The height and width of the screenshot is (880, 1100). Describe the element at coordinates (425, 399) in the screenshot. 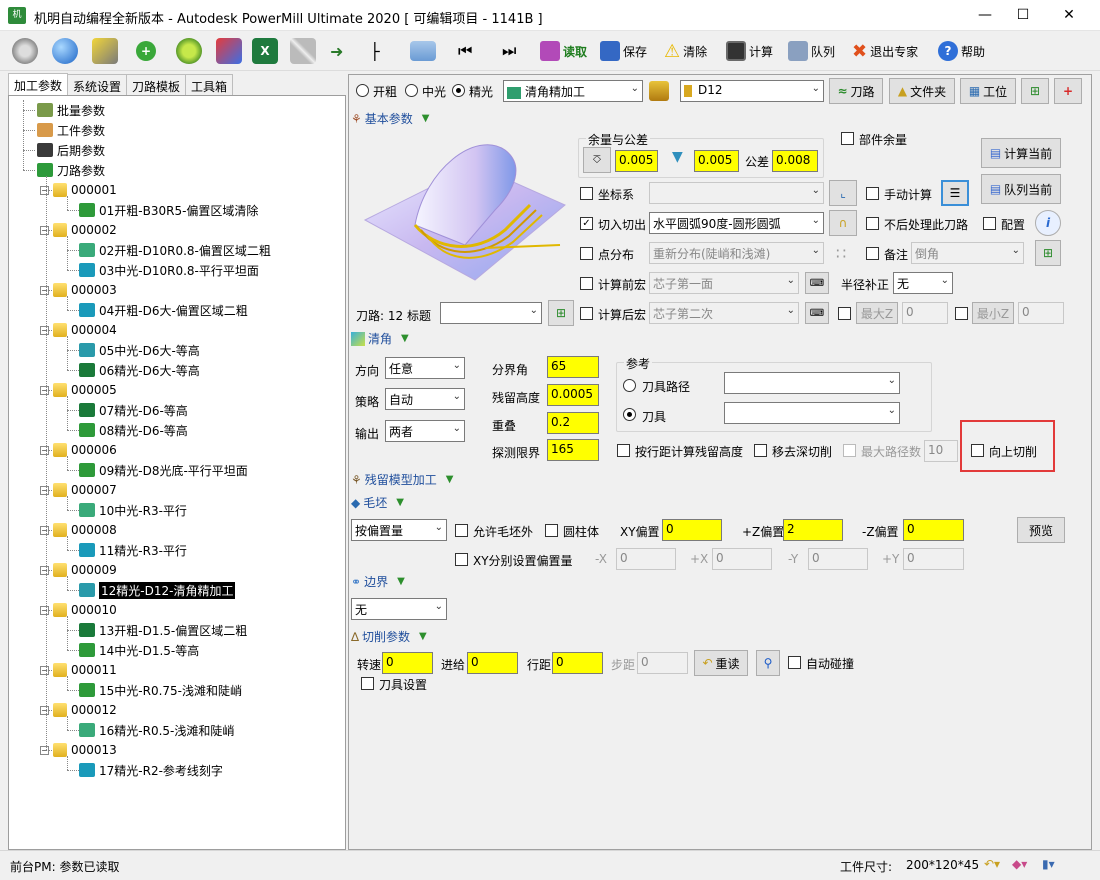

I see `corner-strategy-select: 自动 ⌄` at that location.